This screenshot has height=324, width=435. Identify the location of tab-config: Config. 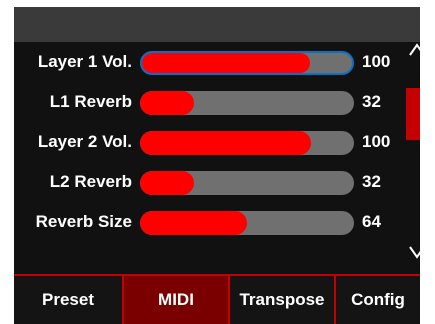
(377, 300).